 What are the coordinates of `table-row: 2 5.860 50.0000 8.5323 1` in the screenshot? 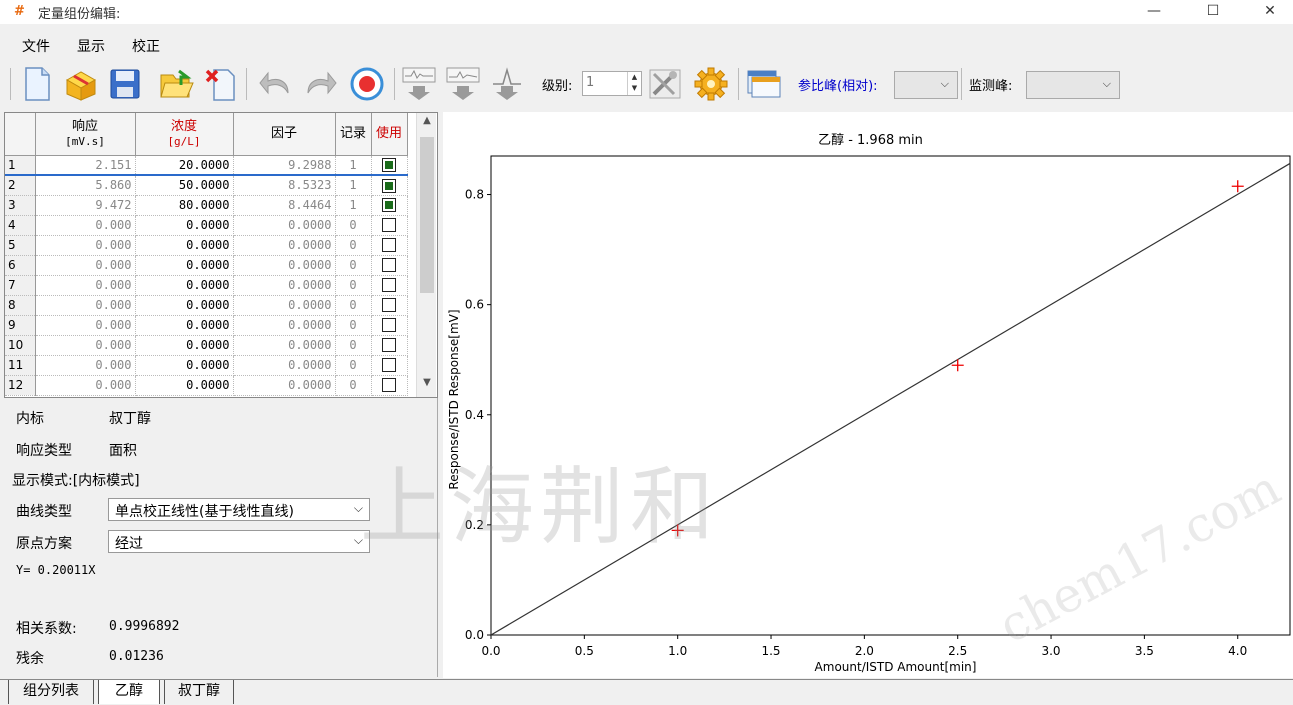 It's located at (206, 185).